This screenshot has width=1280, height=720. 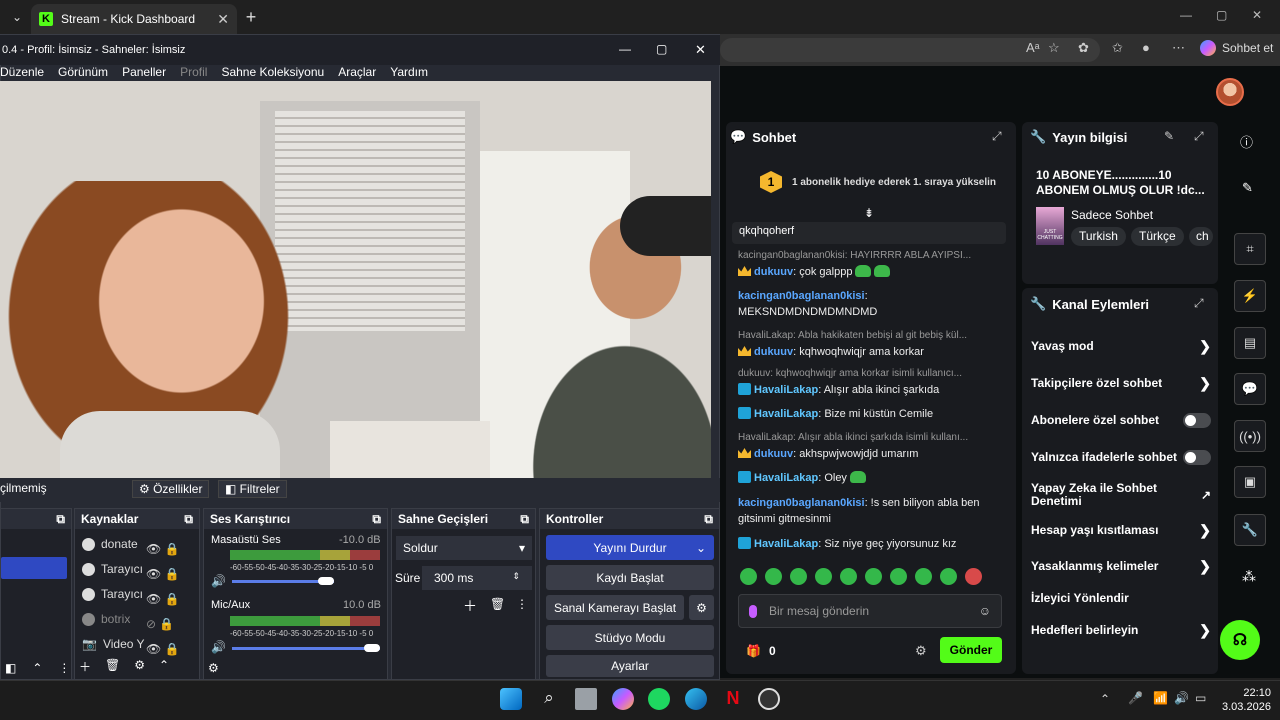 What do you see at coordinates (223, 19) in the screenshot?
I see `close-tab-icon: ✕` at bounding box center [223, 19].